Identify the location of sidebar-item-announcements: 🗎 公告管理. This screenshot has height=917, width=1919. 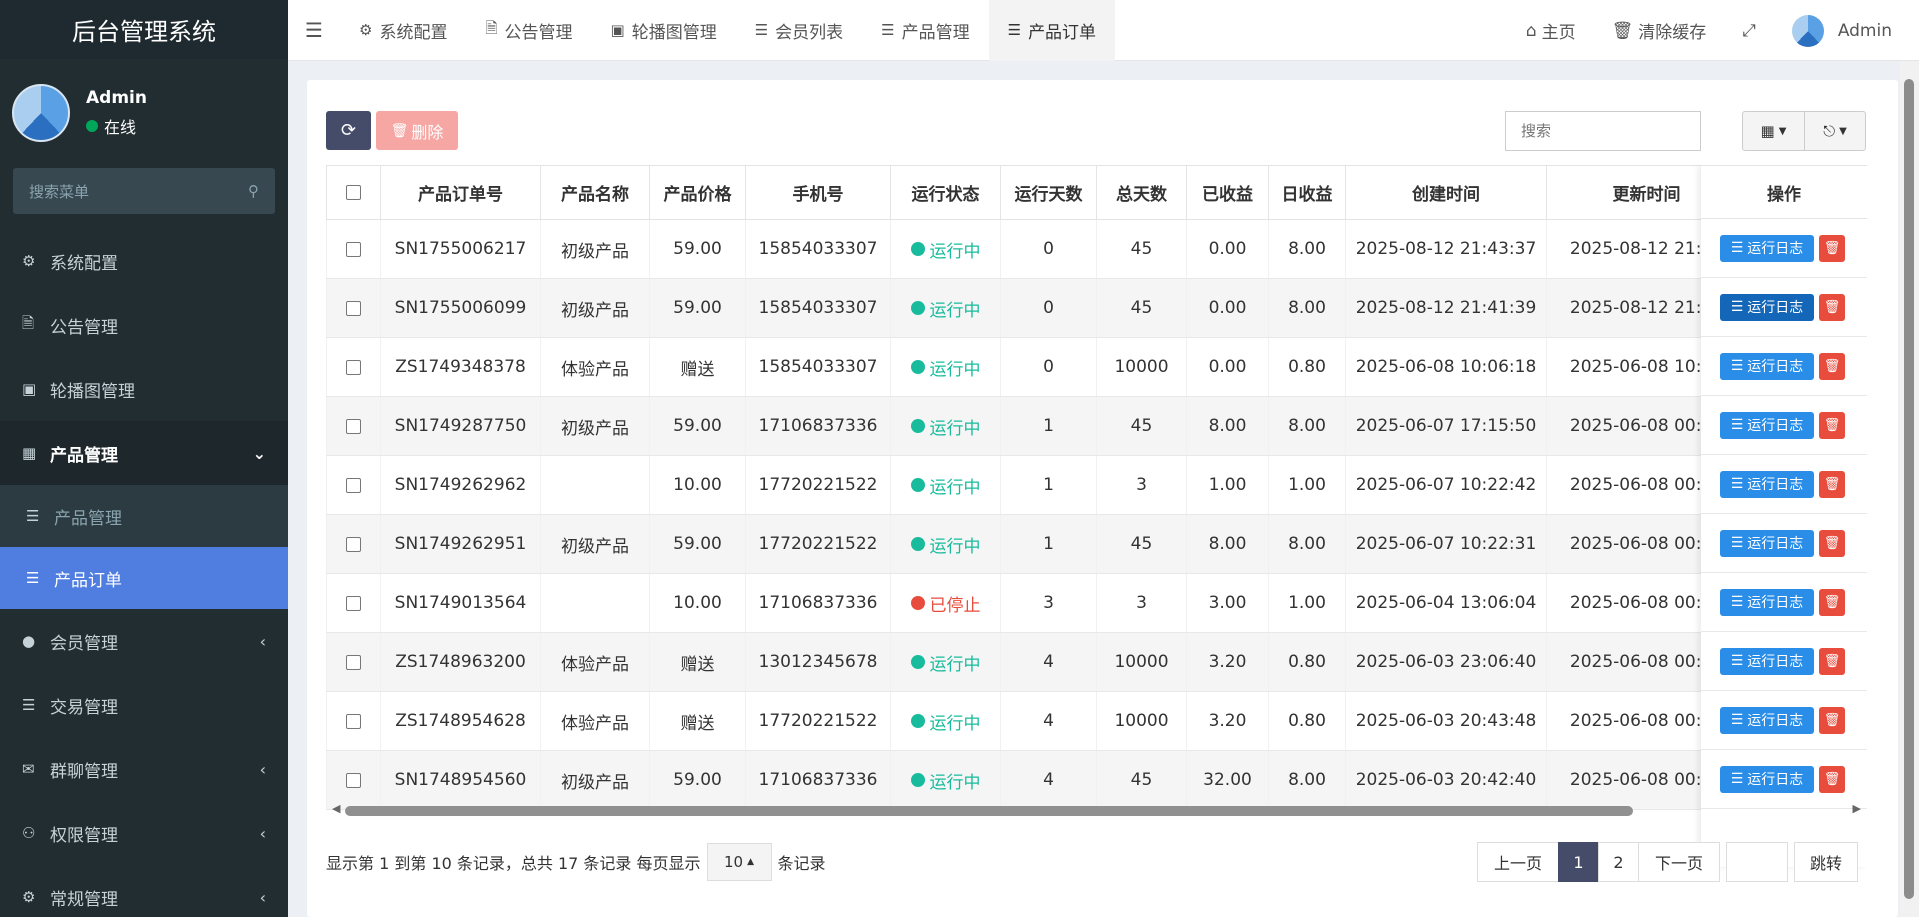
(144, 325).